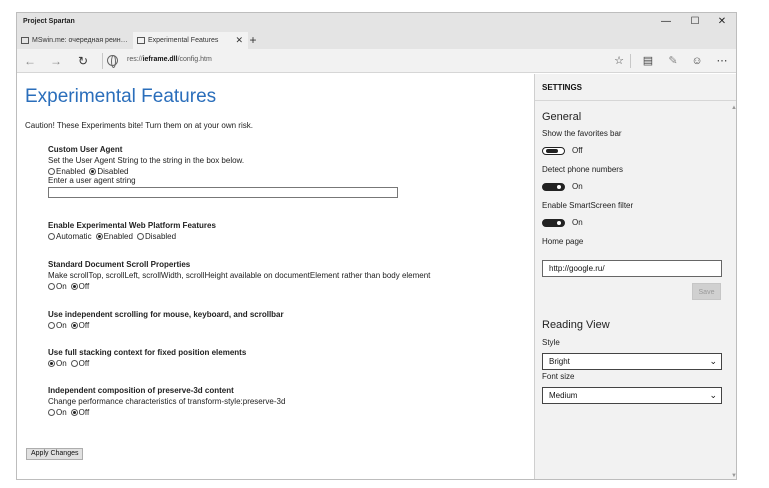 The image size is (769, 488). I want to click on font-size-select: Medium ⌄, so click(632, 395).